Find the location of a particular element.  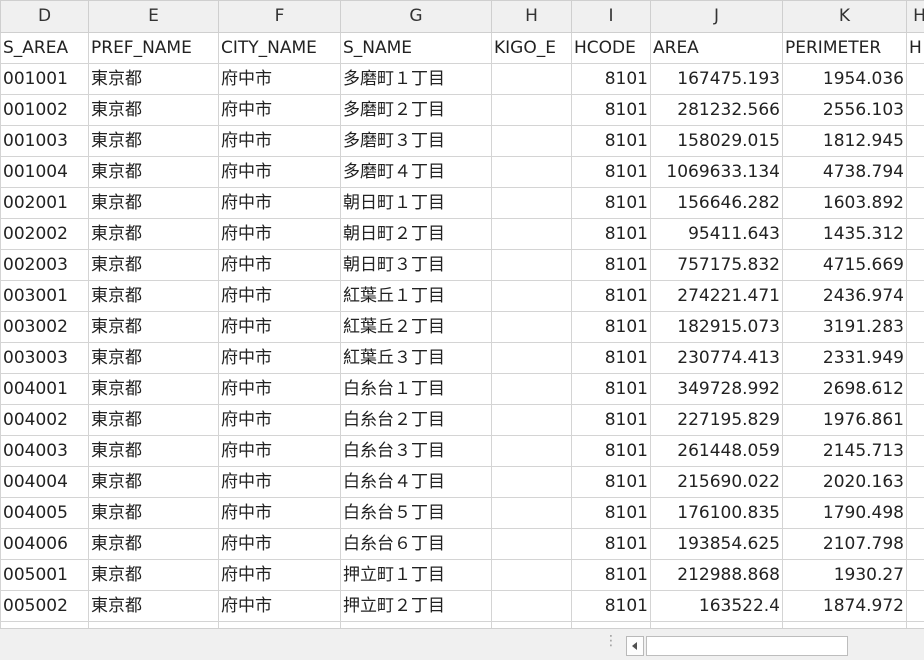

table-cell: 193854.625 is located at coordinates (716, 544).